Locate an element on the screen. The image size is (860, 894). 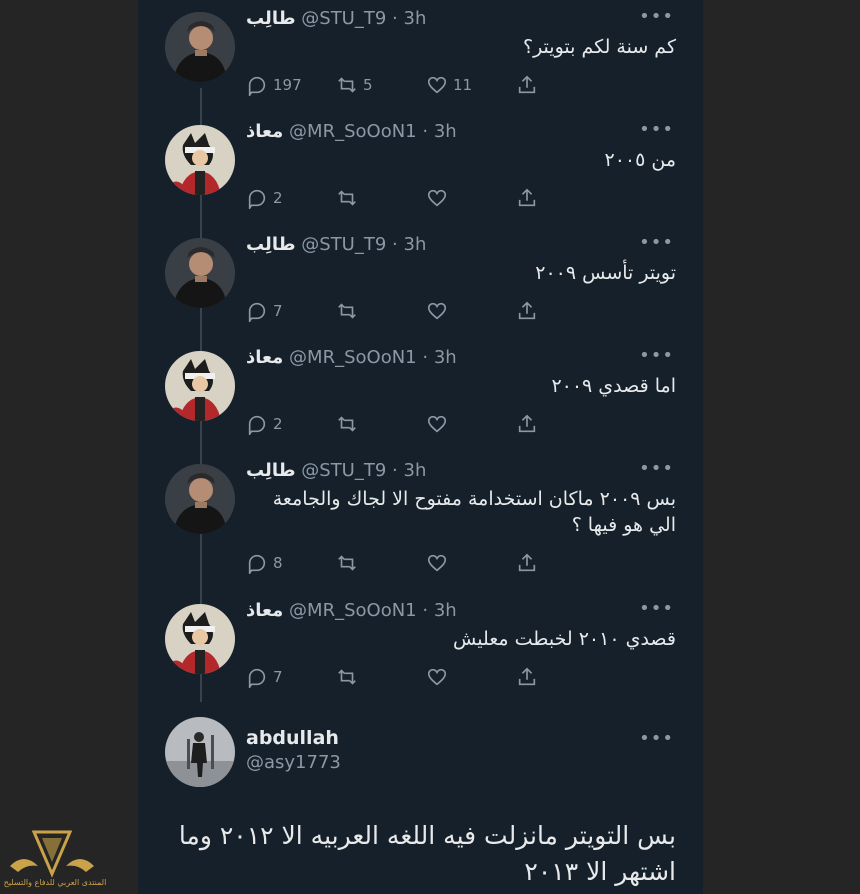
display-name: abdullah is located at coordinates (292, 738).